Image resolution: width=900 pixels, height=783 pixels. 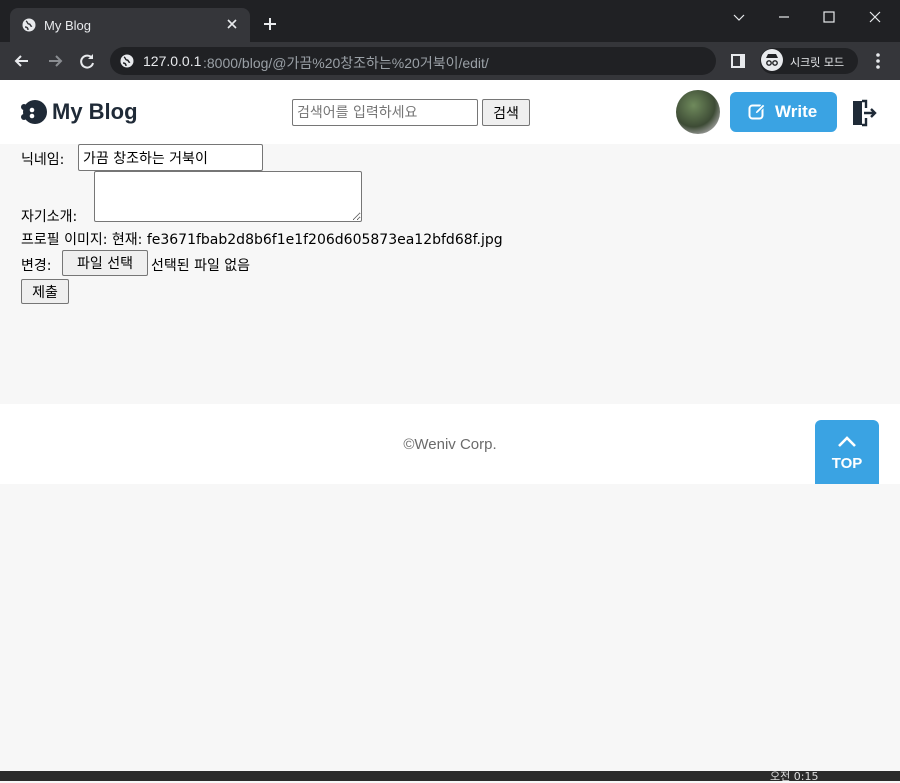 I want to click on tab-title: My Blog, so click(x=67, y=25).